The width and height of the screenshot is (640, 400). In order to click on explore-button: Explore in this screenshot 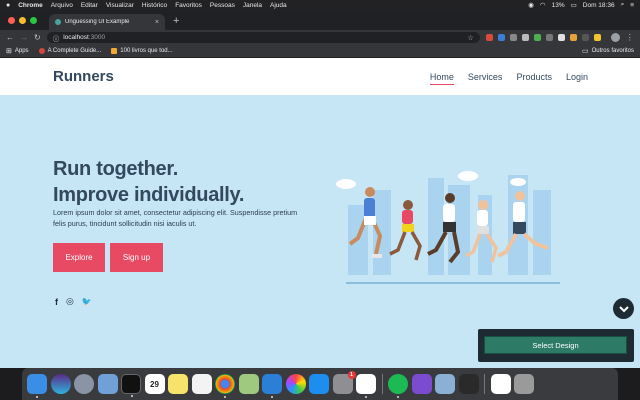, I will do `click(79, 257)`.